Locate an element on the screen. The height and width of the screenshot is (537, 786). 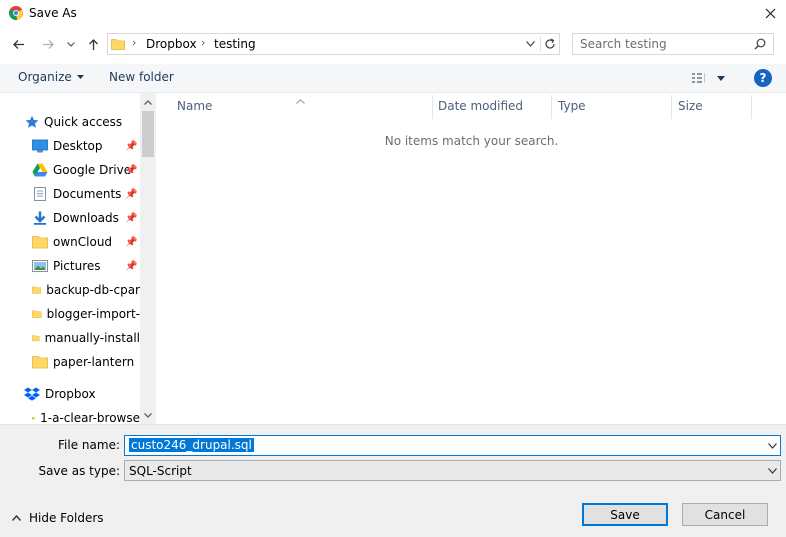
sidebar-item-label: Quick access is located at coordinates (83, 122).